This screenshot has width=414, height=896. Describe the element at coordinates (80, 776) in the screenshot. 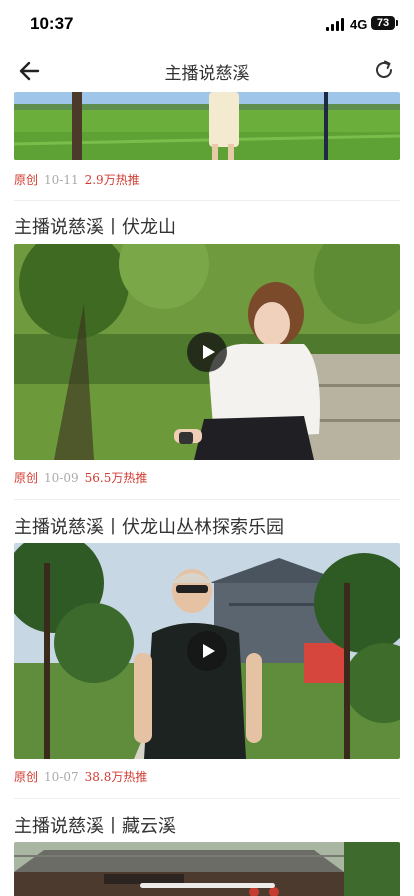

I see `video-meta: 原创 10-07 38.8万热推` at that location.